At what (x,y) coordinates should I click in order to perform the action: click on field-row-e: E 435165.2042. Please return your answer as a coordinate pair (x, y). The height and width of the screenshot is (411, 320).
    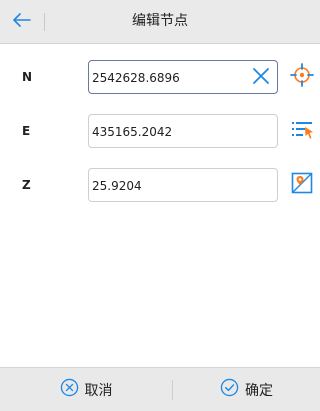
    Looking at the image, I should click on (160, 131).